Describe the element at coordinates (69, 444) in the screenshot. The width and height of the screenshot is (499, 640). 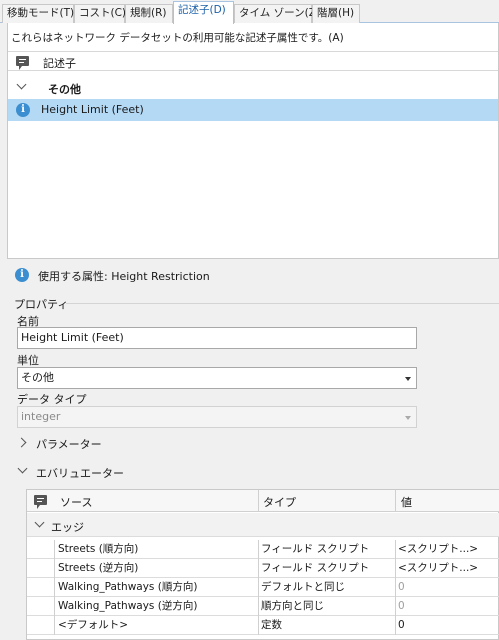
I see `parameters-label: パラメーター` at that location.